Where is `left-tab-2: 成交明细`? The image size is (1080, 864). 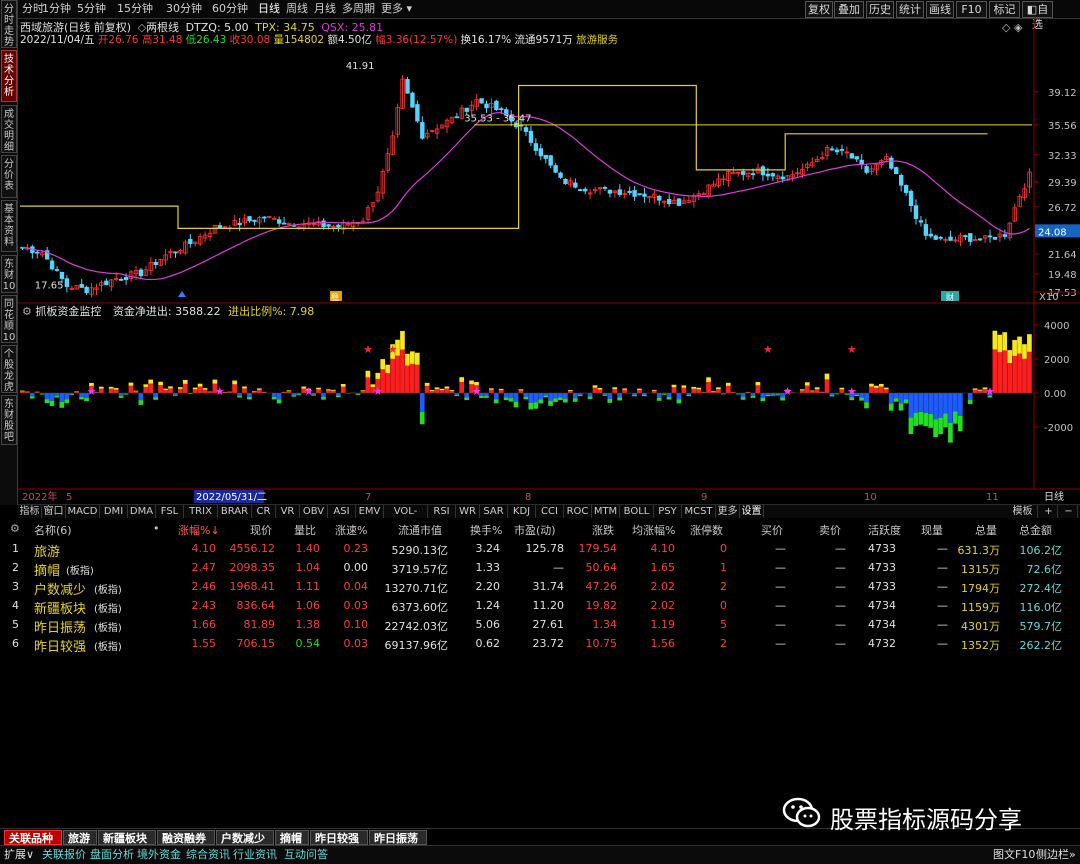 left-tab-2: 成交明细 is located at coordinates (9, 129).